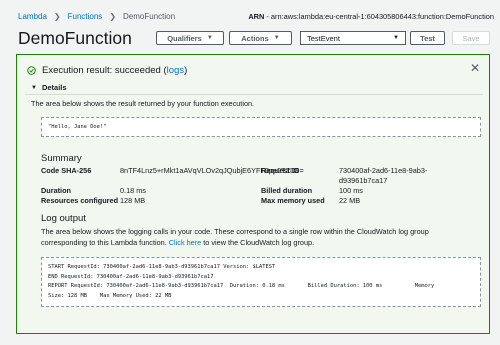 The height and width of the screenshot is (345, 500). What do you see at coordinates (323, 38) in the screenshot?
I see `test-event-value: TestEvent` at bounding box center [323, 38].